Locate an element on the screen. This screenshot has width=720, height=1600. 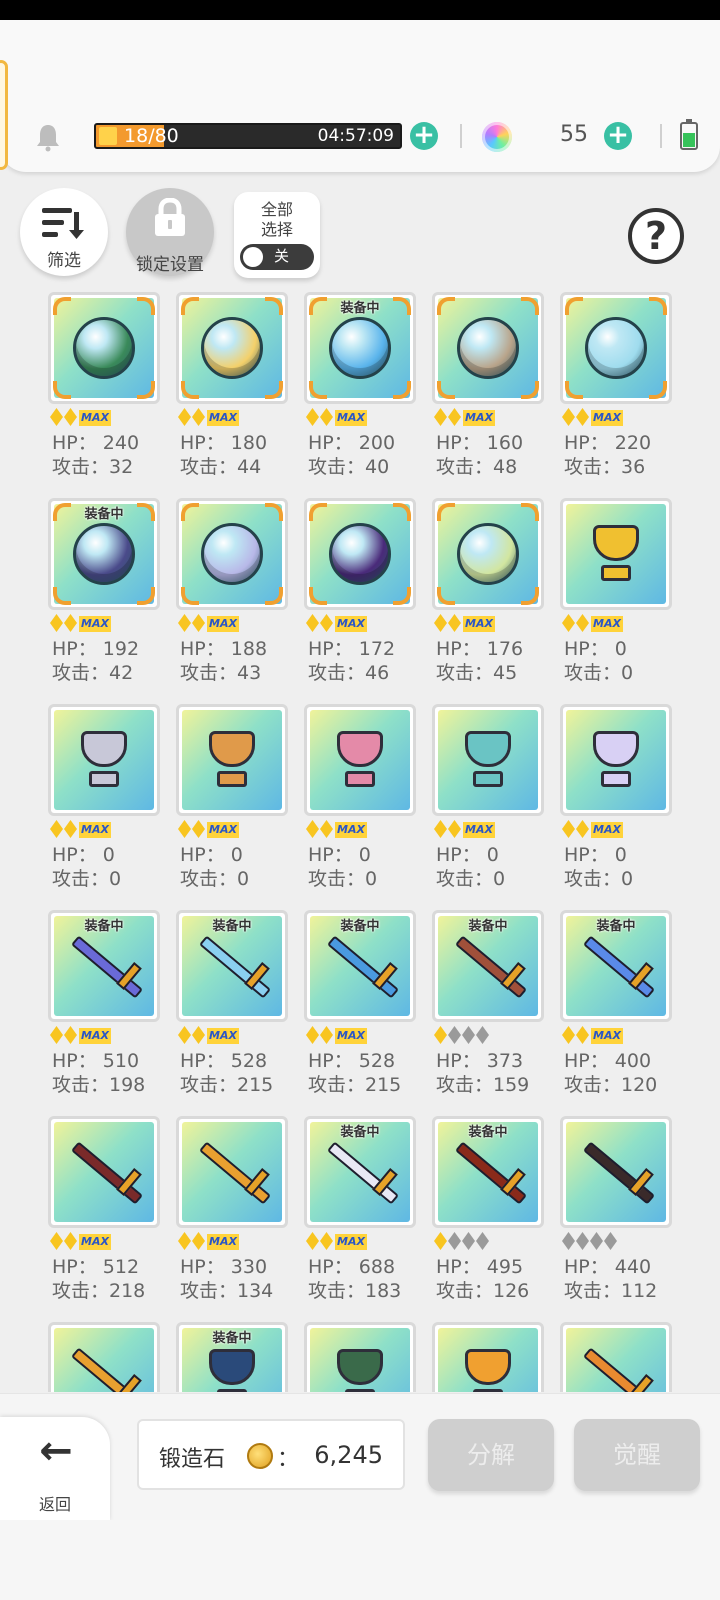
filter-button: 筛选 is located at coordinates (64, 232).